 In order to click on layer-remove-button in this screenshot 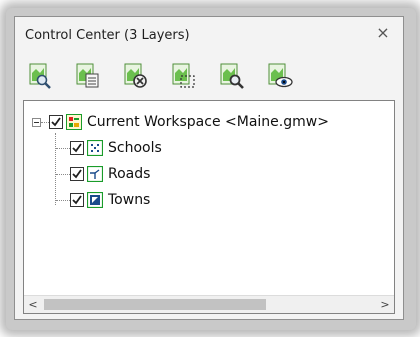, I will do `click(136, 76)`.